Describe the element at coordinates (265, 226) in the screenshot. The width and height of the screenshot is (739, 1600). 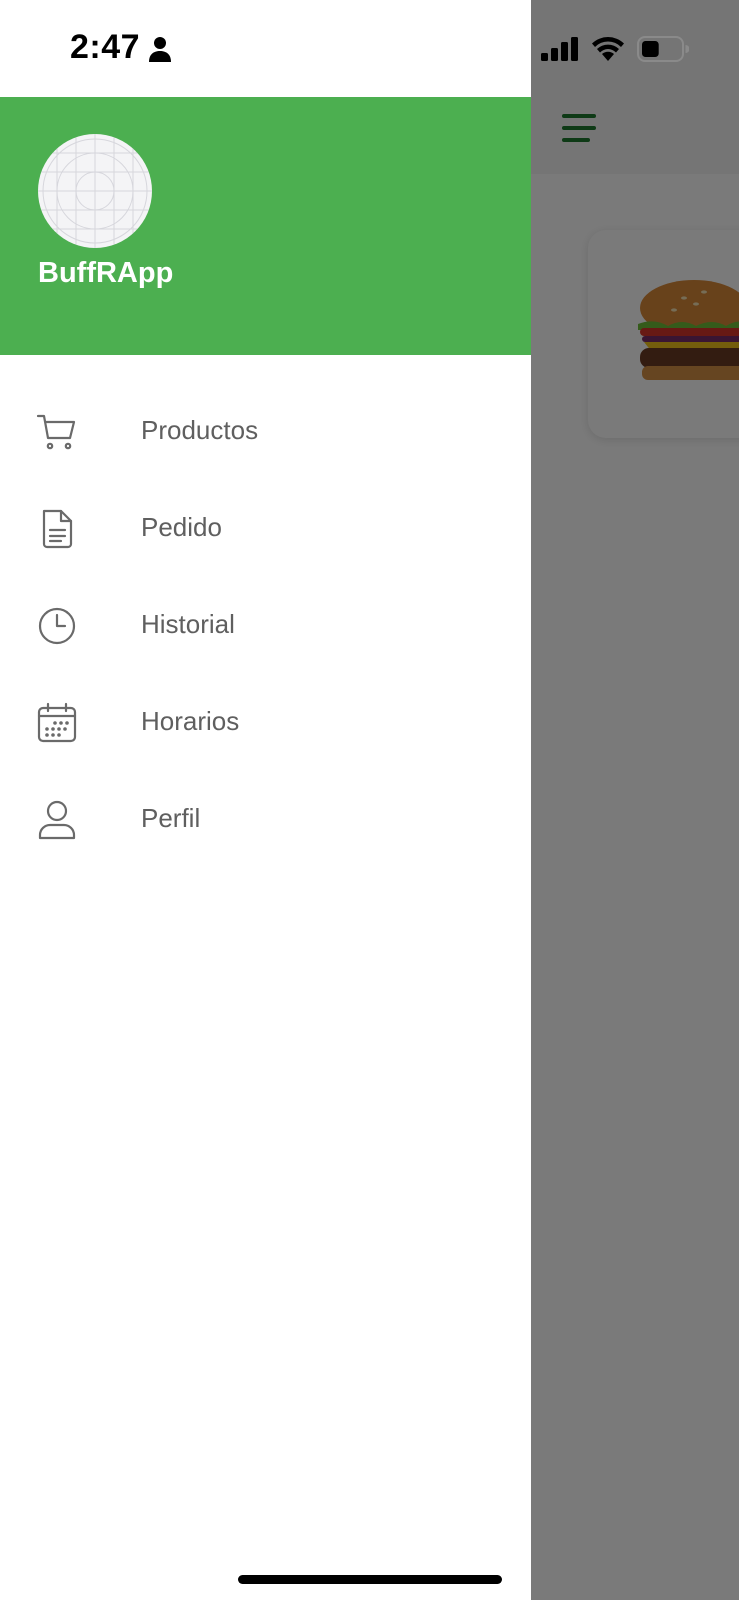
I see `drawer-header: BuffRApp` at that location.